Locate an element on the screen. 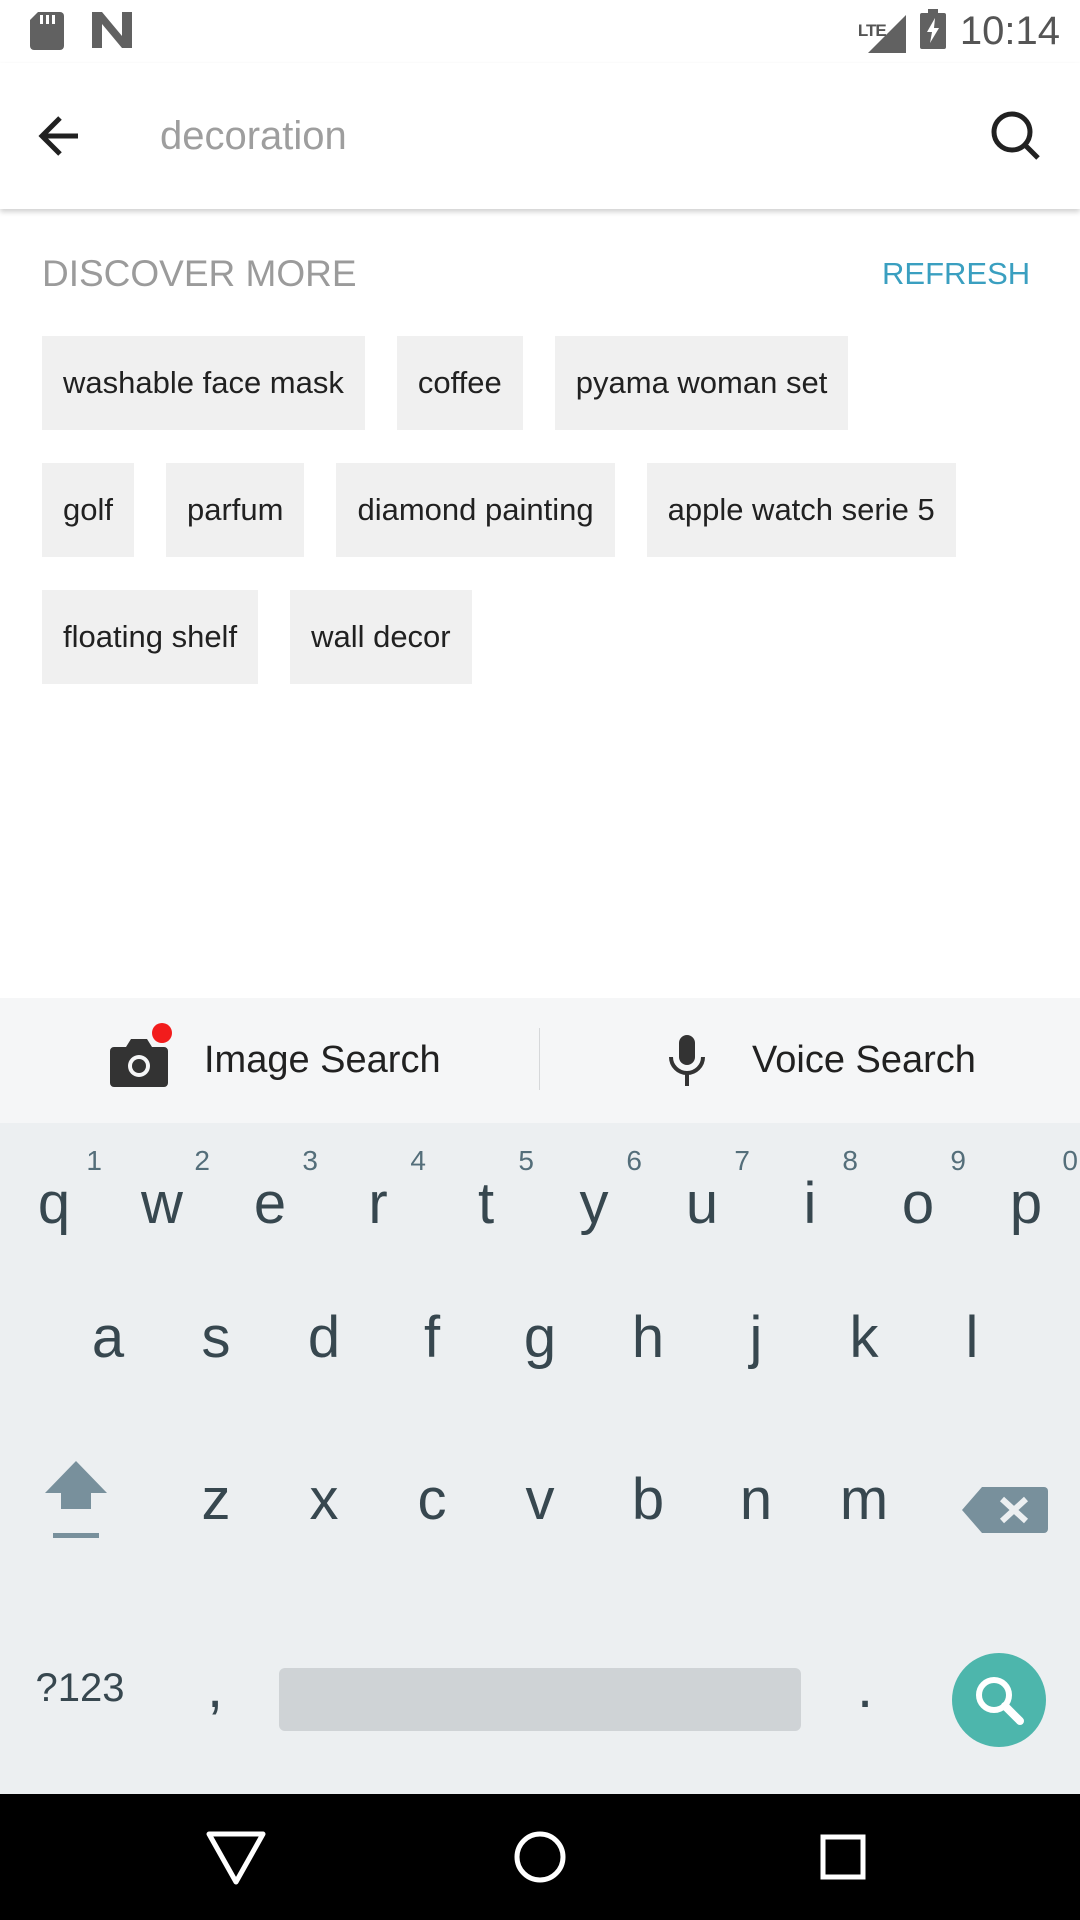 The image size is (1080, 1920). camera-icon is located at coordinates (141, 1054).